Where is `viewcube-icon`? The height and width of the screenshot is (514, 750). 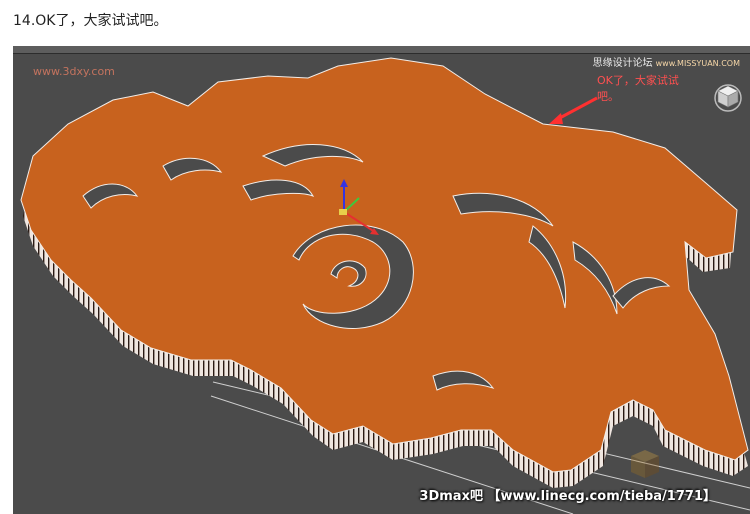
viewcube-icon is located at coordinates (728, 96).